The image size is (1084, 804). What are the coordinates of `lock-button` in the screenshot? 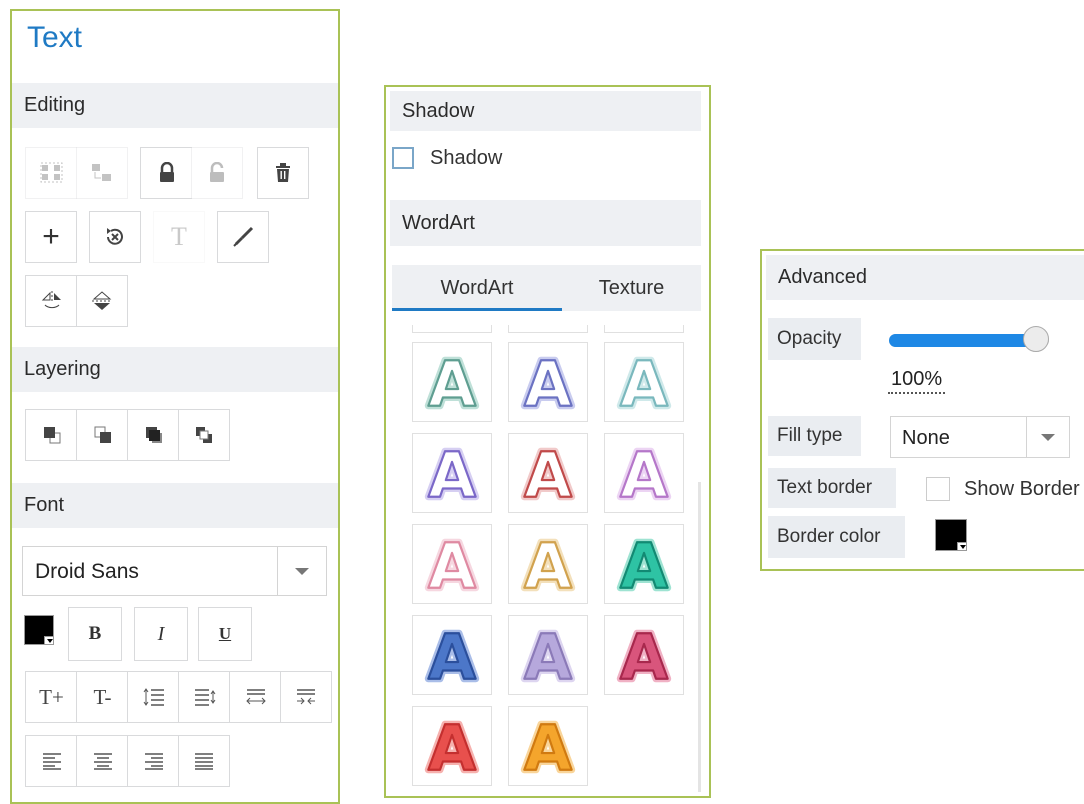 It's located at (166, 173).